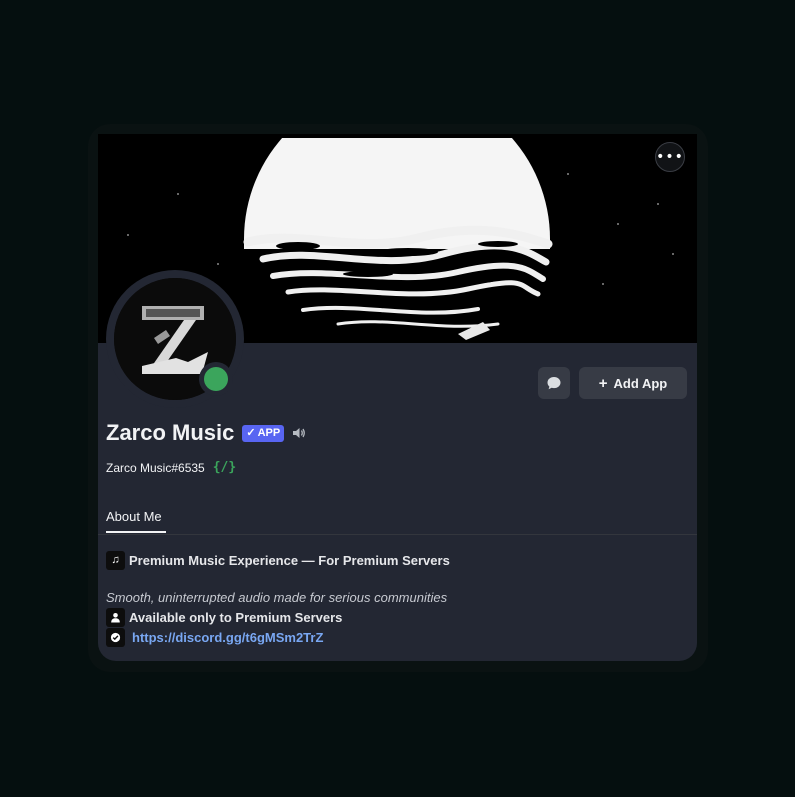  I want to click on profile-tabs: About Me, so click(397, 520).